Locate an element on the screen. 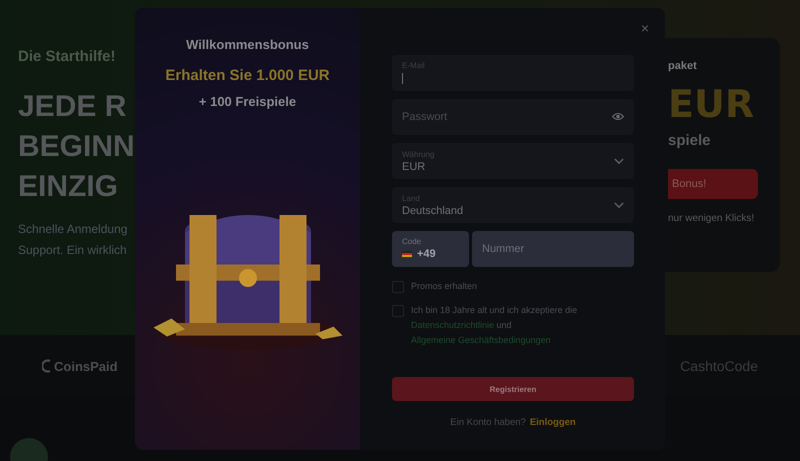 The image size is (800, 461). privacy-policy-link: Datenschutzrichtlinie is located at coordinates (452, 325).